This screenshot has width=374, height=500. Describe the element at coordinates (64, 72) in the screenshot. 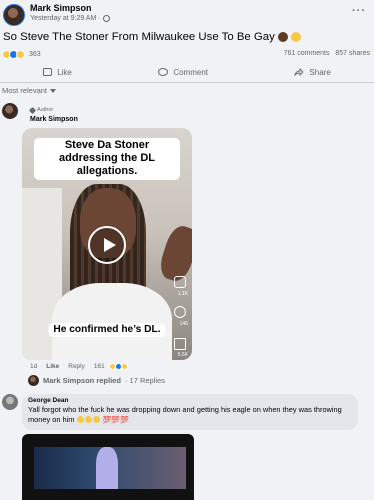

I see `like-label: Like` at that location.